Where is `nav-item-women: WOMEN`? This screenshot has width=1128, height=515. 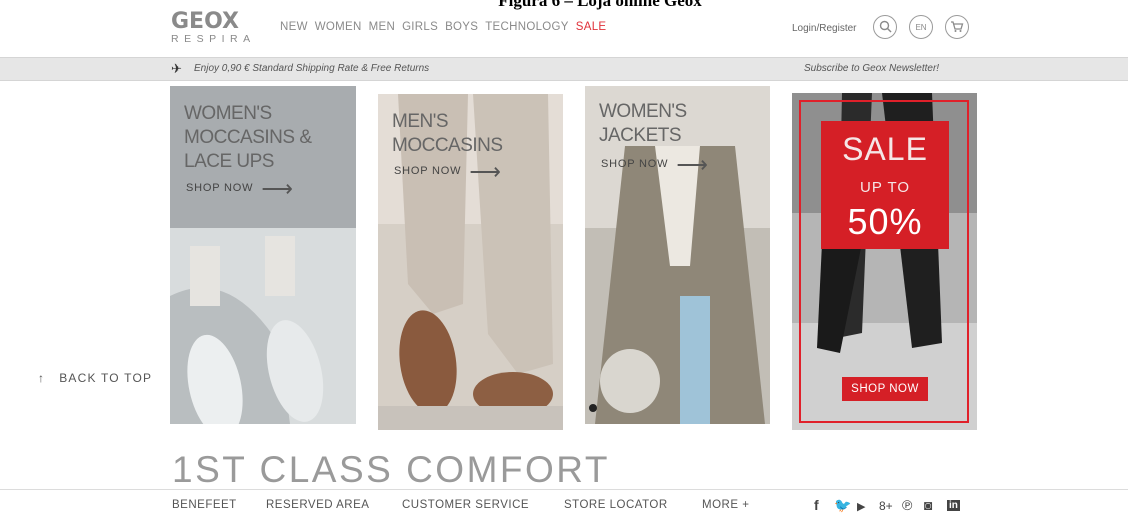 nav-item-women: WOMEN is located at coordinates (338, 27).